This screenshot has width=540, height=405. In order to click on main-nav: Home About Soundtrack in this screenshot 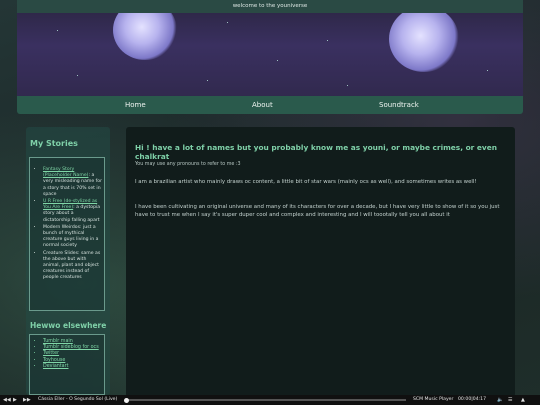, I will do `click(270, 105)`.